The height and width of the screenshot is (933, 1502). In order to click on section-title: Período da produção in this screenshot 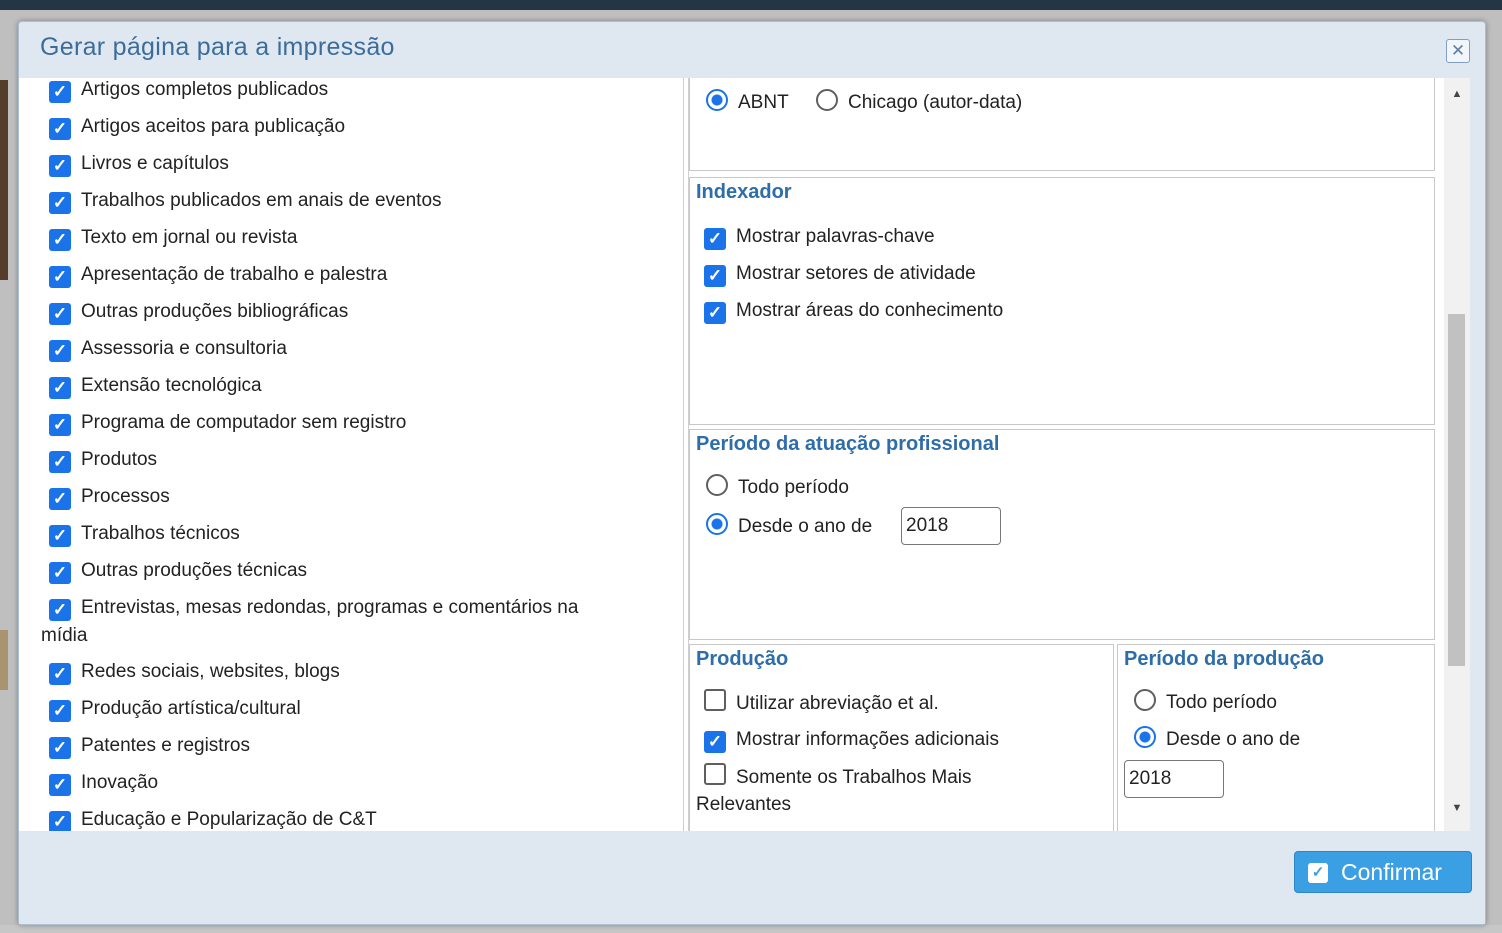, I will do `click(1224, 659)`.